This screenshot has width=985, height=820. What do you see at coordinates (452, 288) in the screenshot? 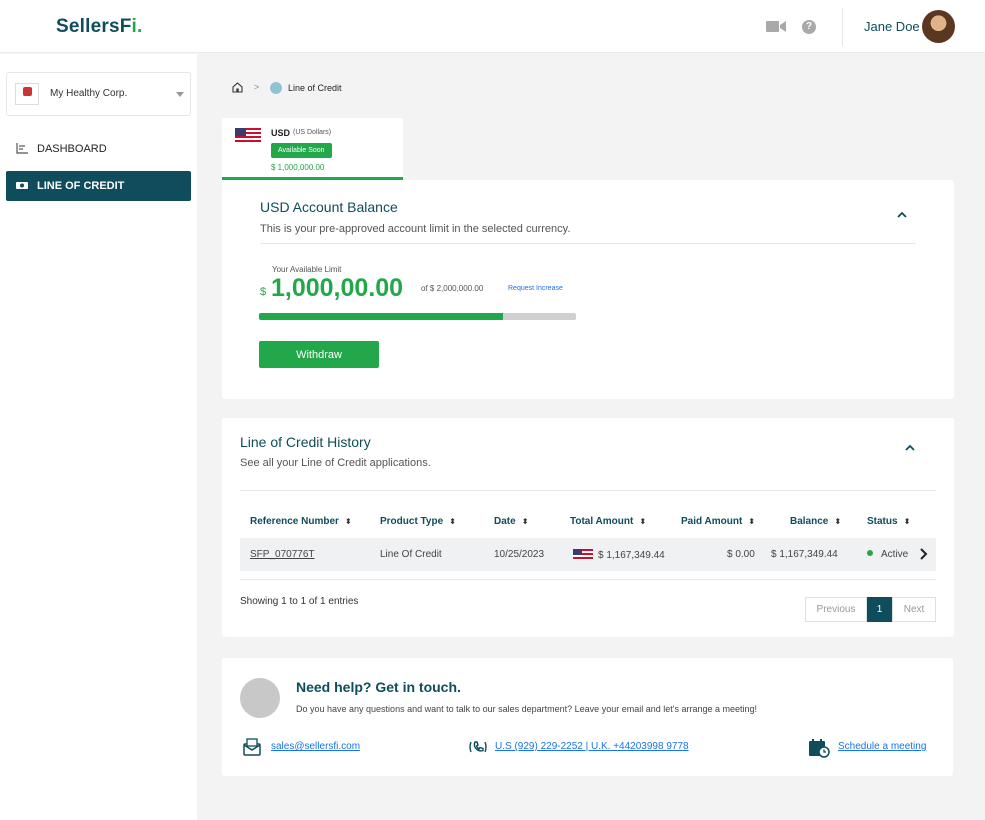
I see `total-limit: of $ 2,000,000.00` at bounding box center [452, 288].